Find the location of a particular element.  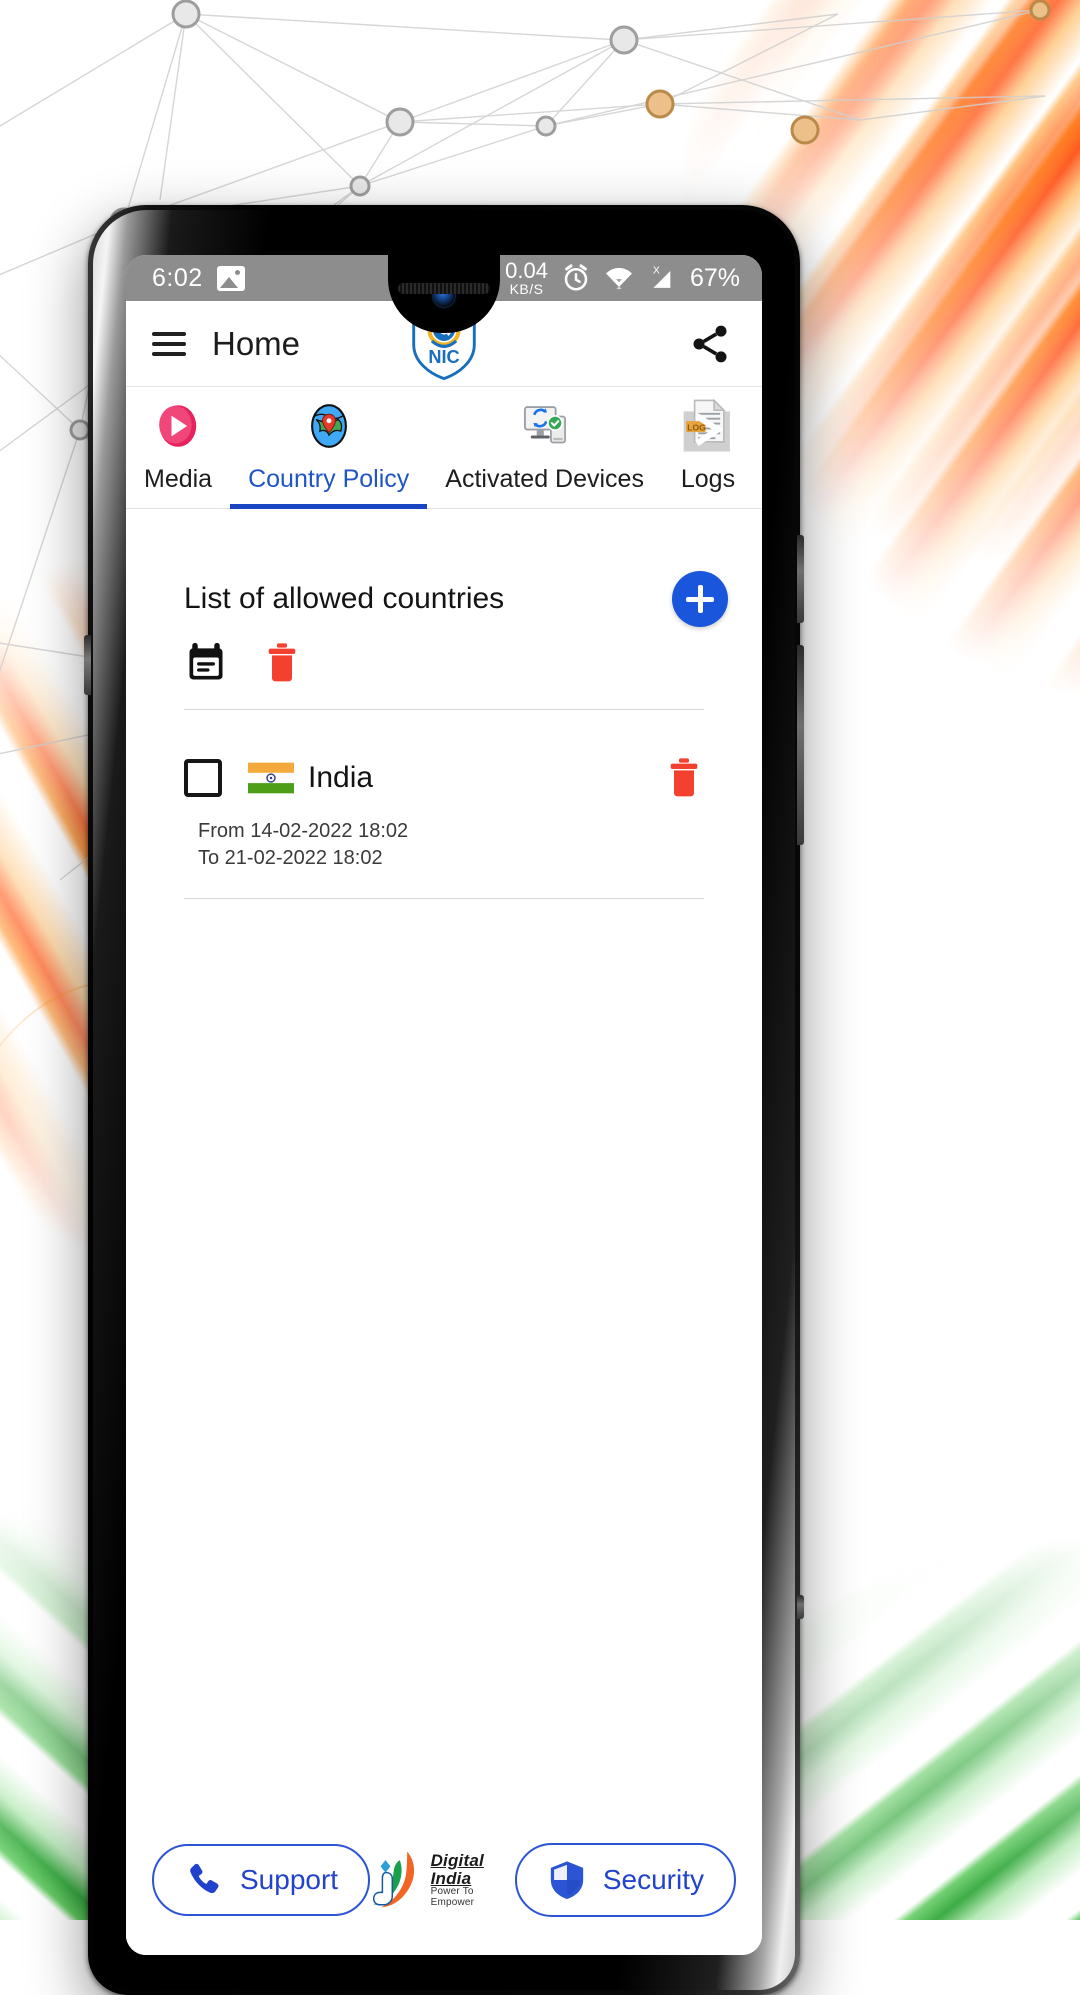

tab-label: Activated Devices is located at coordinates (544, 486).